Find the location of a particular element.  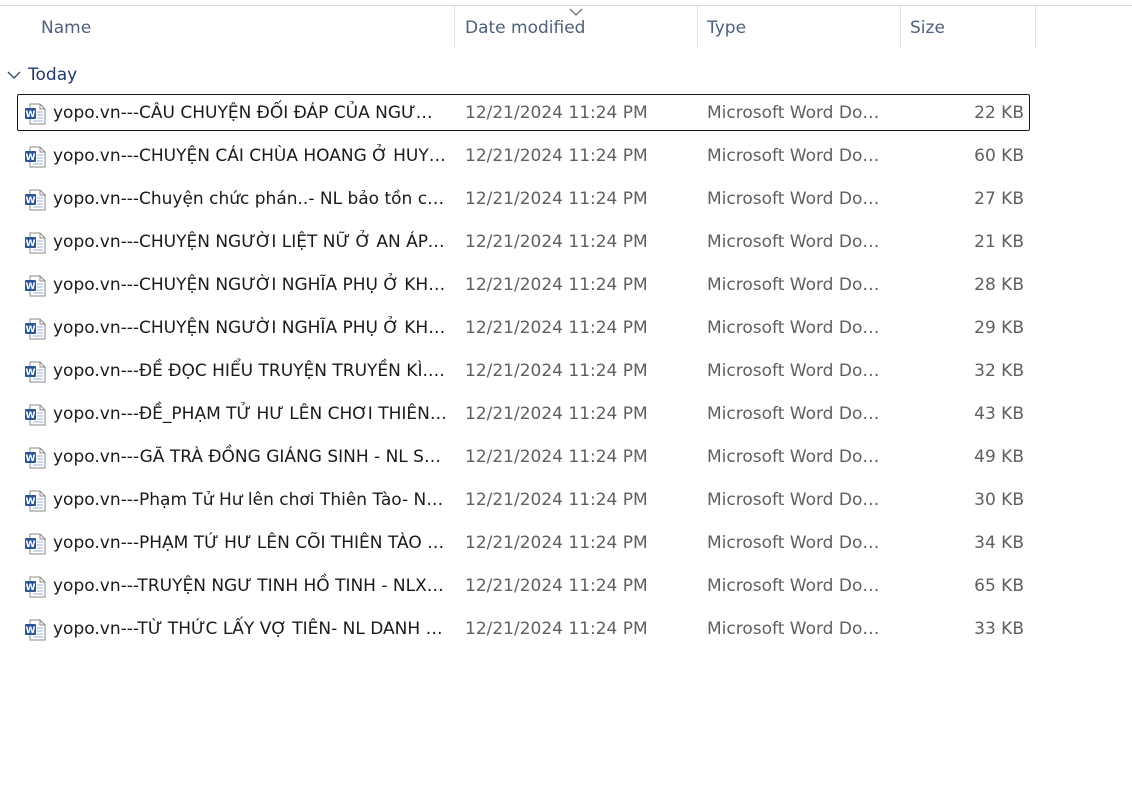

file-size: 49 KB is located at coordinates (999, 457).